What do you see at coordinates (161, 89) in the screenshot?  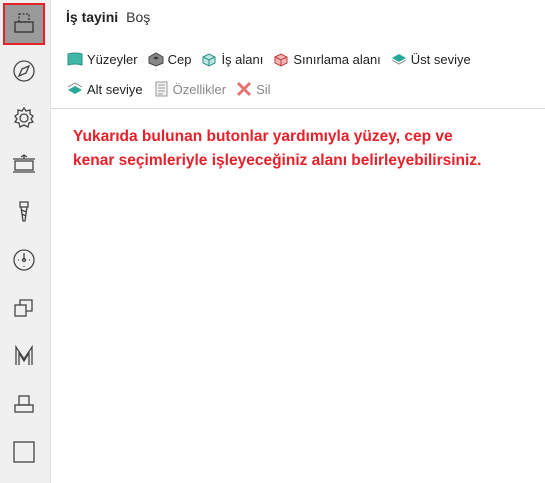 I see `properties-icon` at bounding box center [161, 89].